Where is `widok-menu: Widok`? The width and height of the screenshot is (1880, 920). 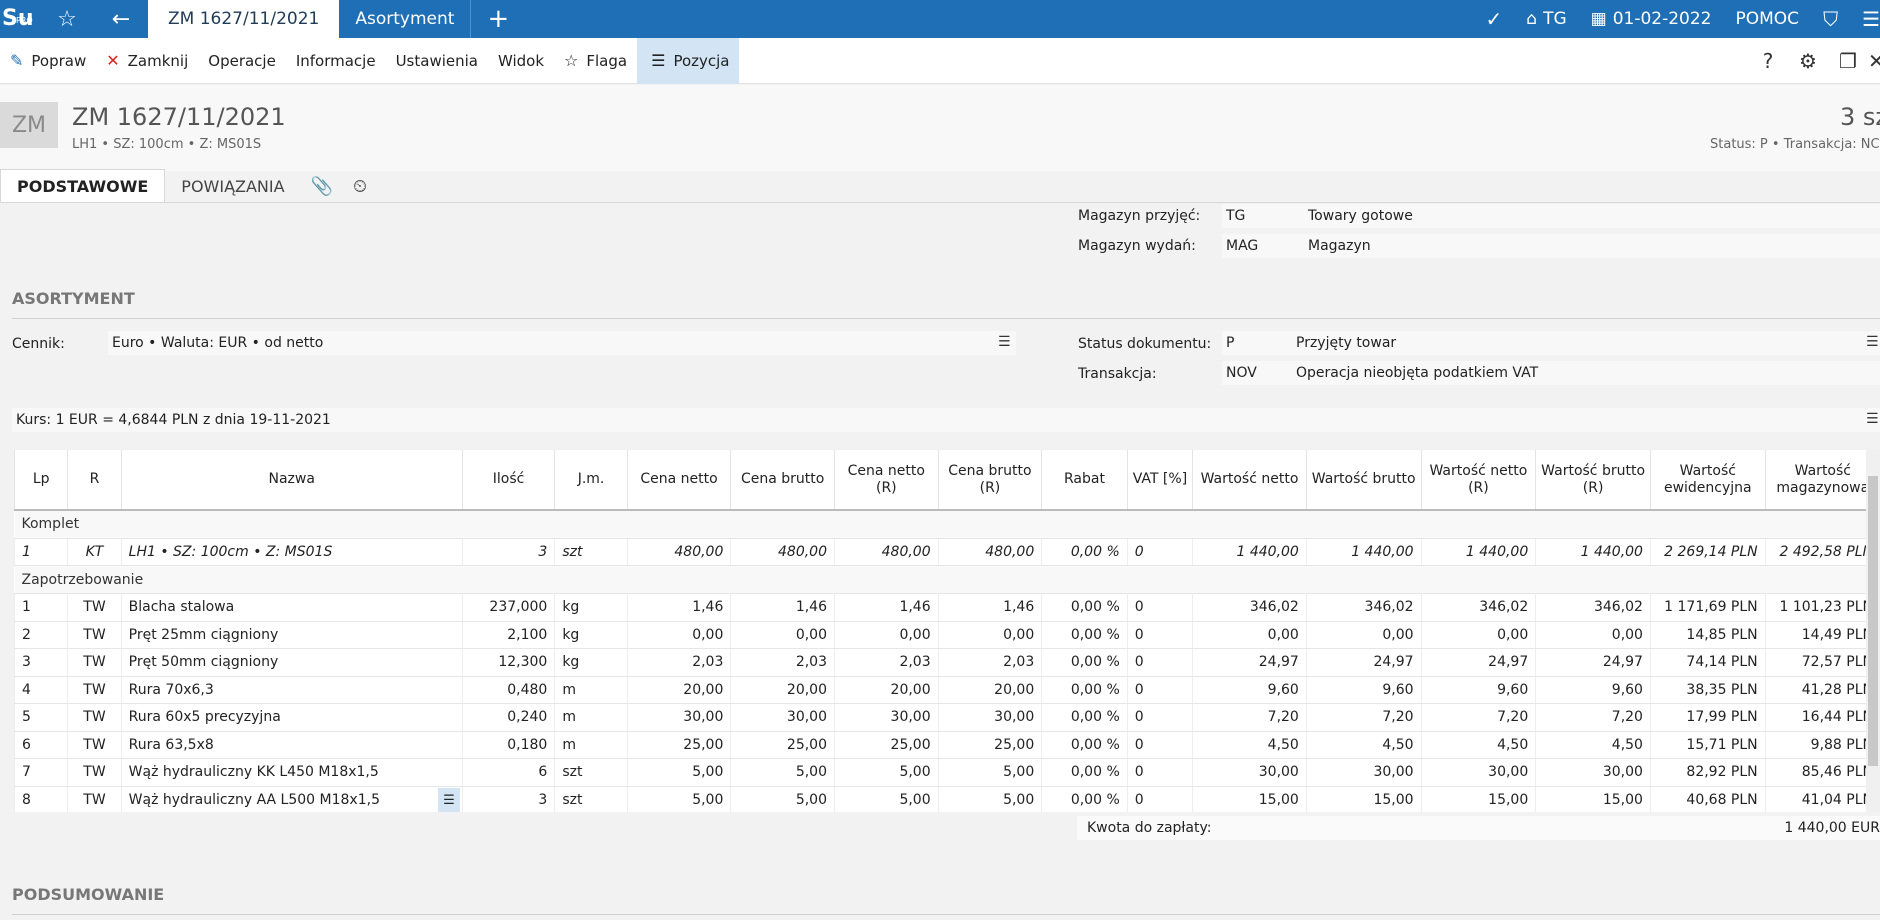
widok-menu: Widok is located at coordinates (521, 61).